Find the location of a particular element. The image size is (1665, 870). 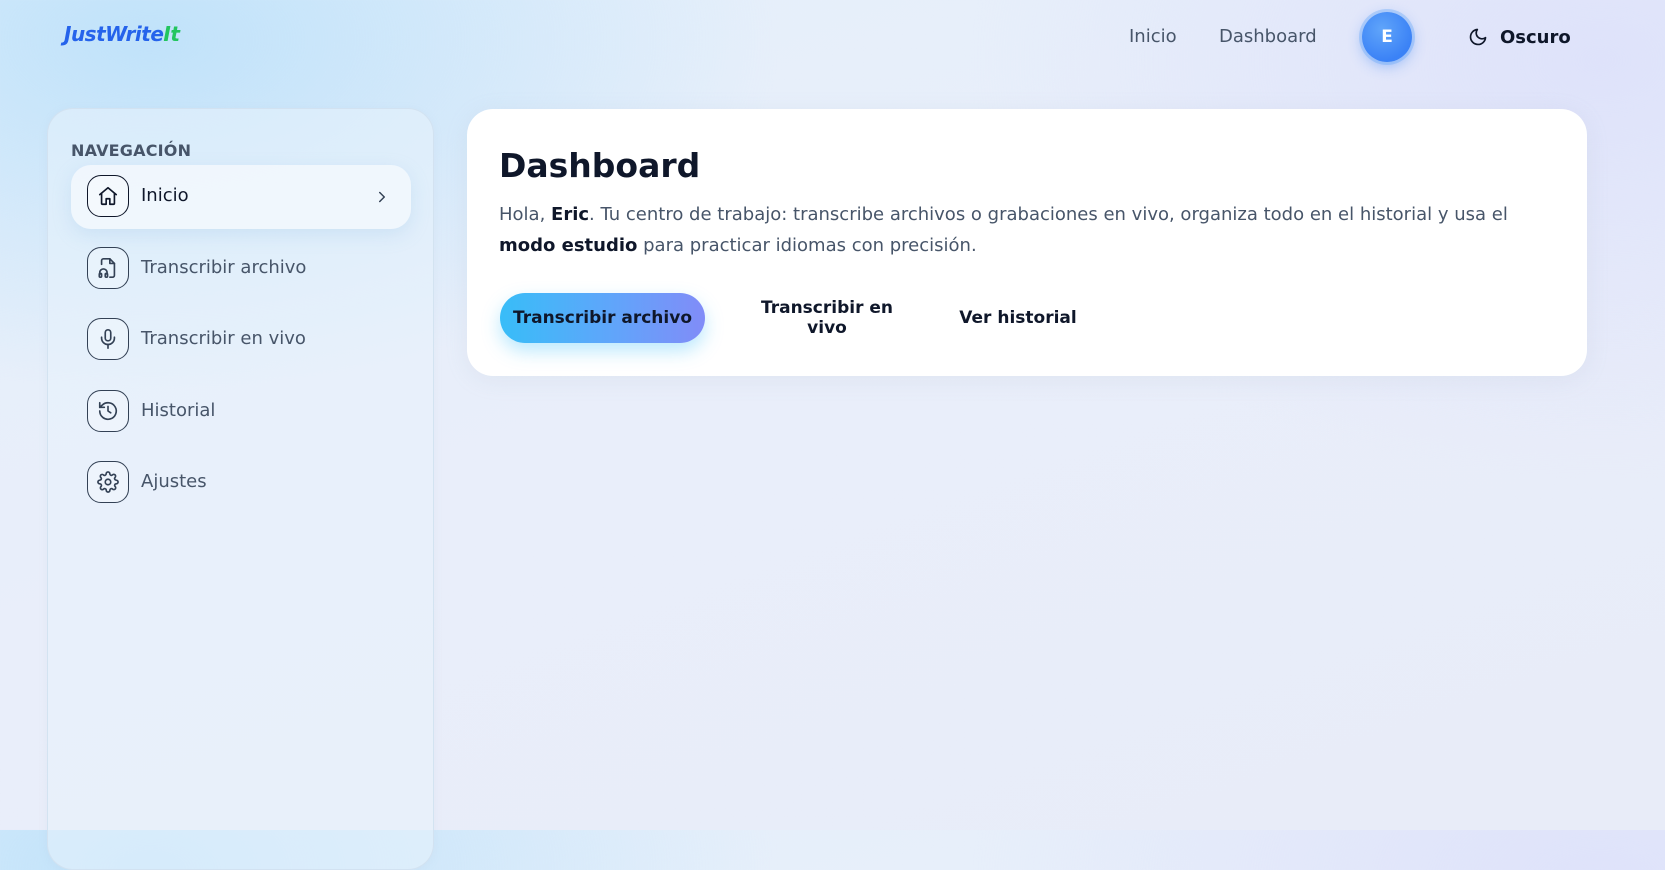

sidebar-item-label: Transcribir en vivo is located at coordinates (223, 338).